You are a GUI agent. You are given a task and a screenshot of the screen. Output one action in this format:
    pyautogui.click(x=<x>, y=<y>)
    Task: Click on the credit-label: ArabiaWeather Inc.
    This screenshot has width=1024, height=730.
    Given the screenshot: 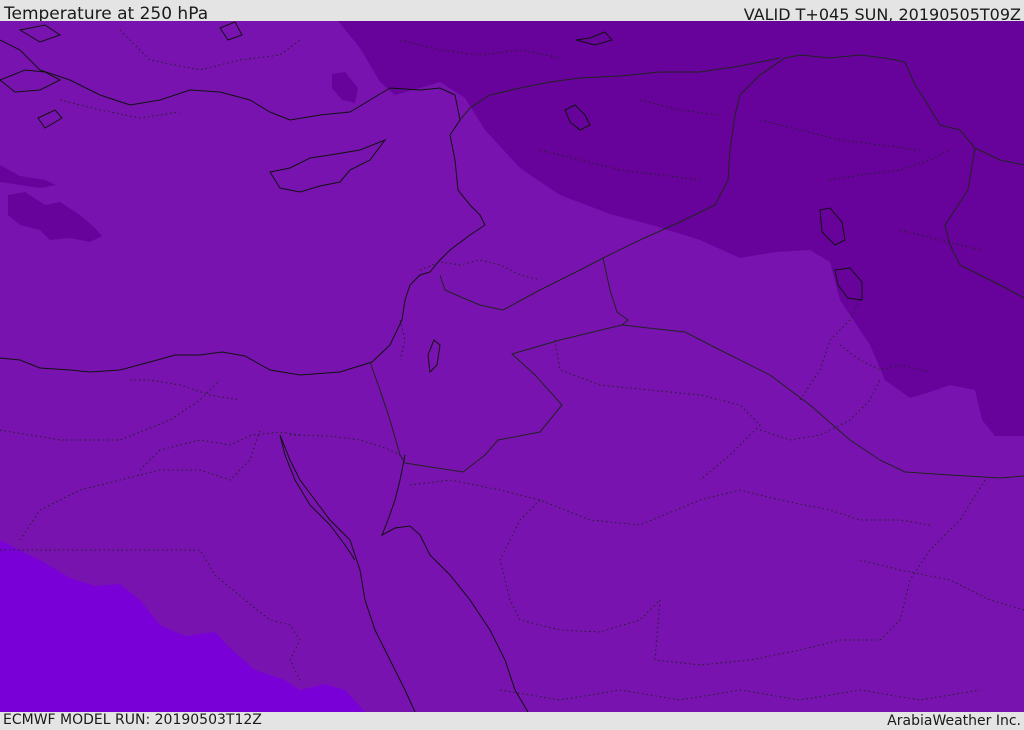 What is the action you would take?
    pyautogui.click(x=954, y=721)
    